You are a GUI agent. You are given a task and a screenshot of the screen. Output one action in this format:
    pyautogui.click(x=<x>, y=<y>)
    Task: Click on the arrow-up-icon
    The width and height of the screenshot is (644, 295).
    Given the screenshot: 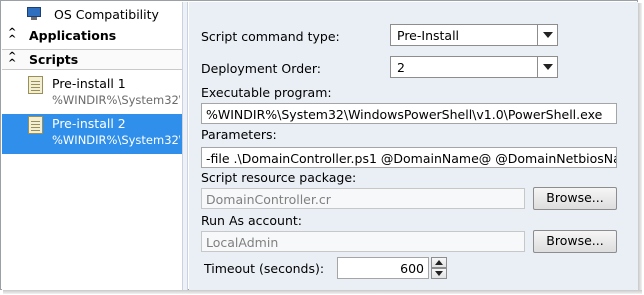 What is the action you would take?
    pyautogui.click(x=439, y=262)
    